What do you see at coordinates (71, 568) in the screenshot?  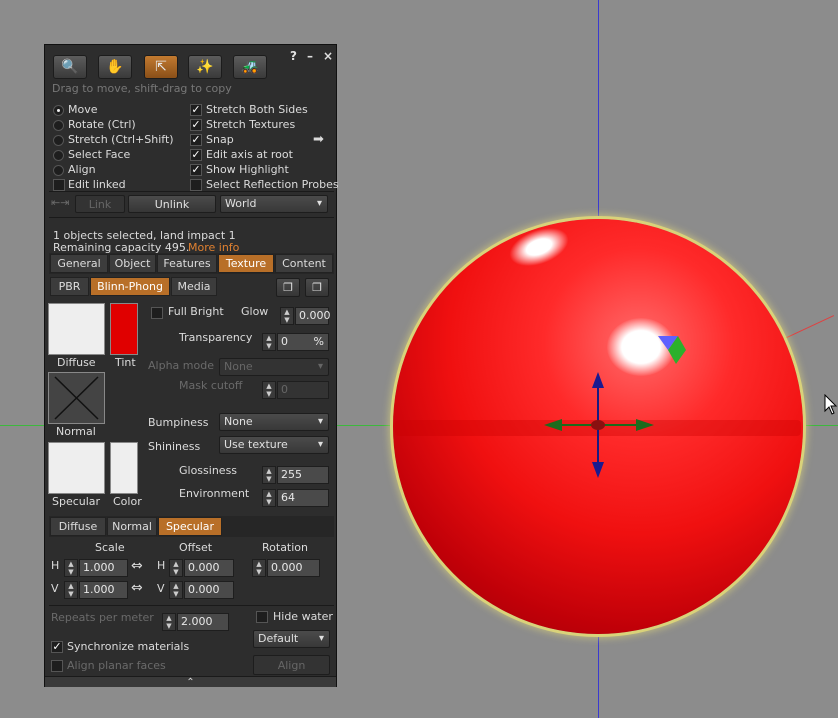 I see `scale-h-spinner: ▲ ▼` at bounding box center [71, 568].